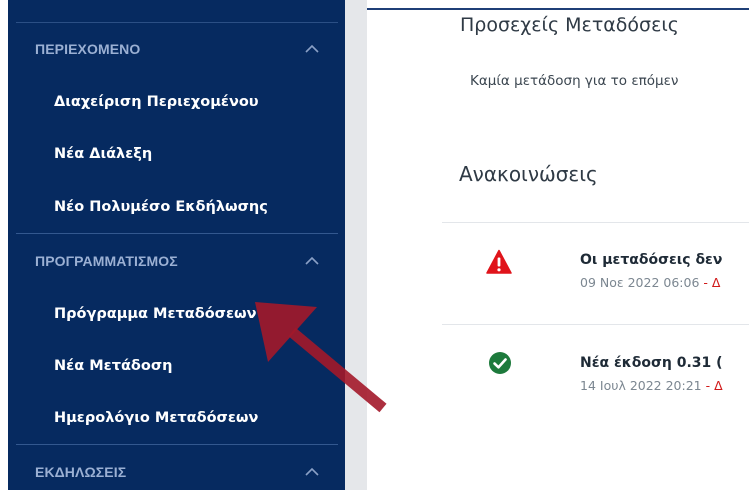  What do you see at coordinates (156, 102) in the screenshot?
I see `sidebar-item-label: Διαχείριση Περιεχομένου` at bounding box center [156, 102].